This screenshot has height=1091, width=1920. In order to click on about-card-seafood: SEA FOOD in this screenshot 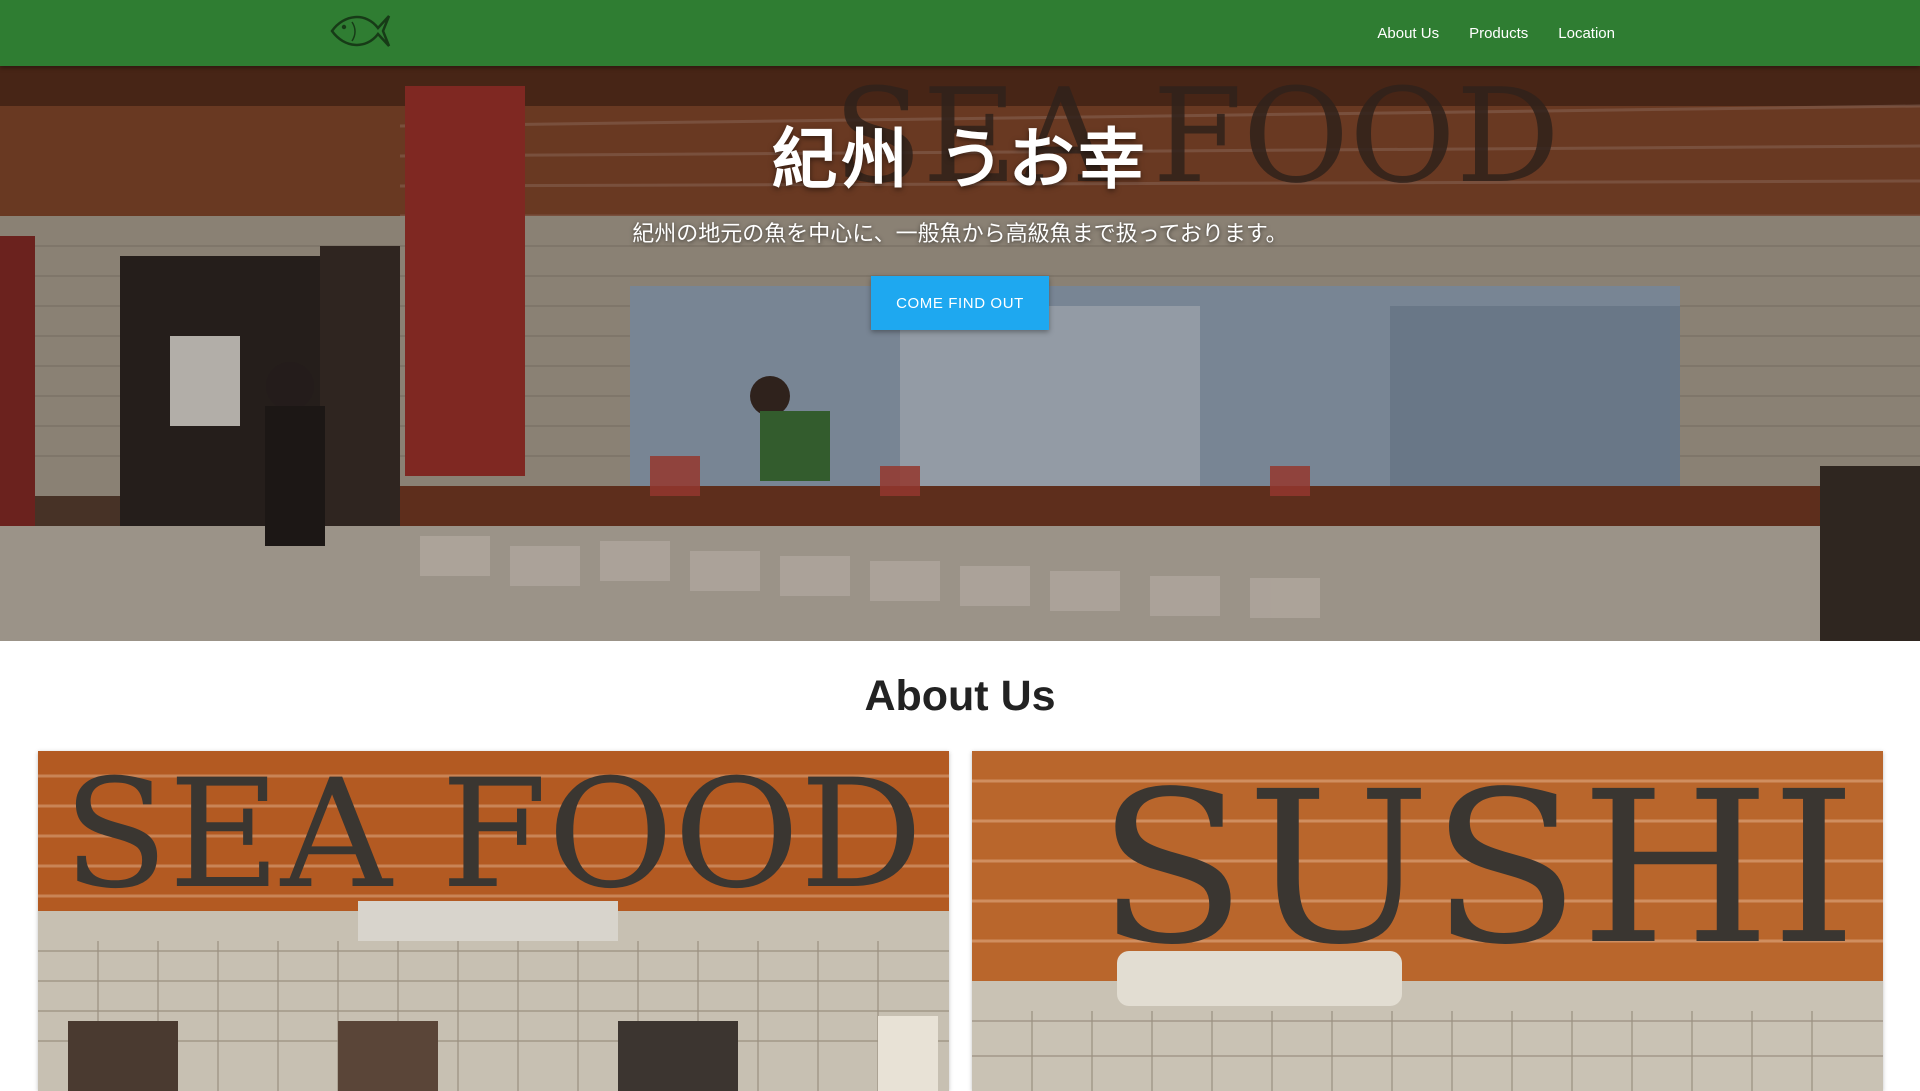, I will do `click(493, 921)`.